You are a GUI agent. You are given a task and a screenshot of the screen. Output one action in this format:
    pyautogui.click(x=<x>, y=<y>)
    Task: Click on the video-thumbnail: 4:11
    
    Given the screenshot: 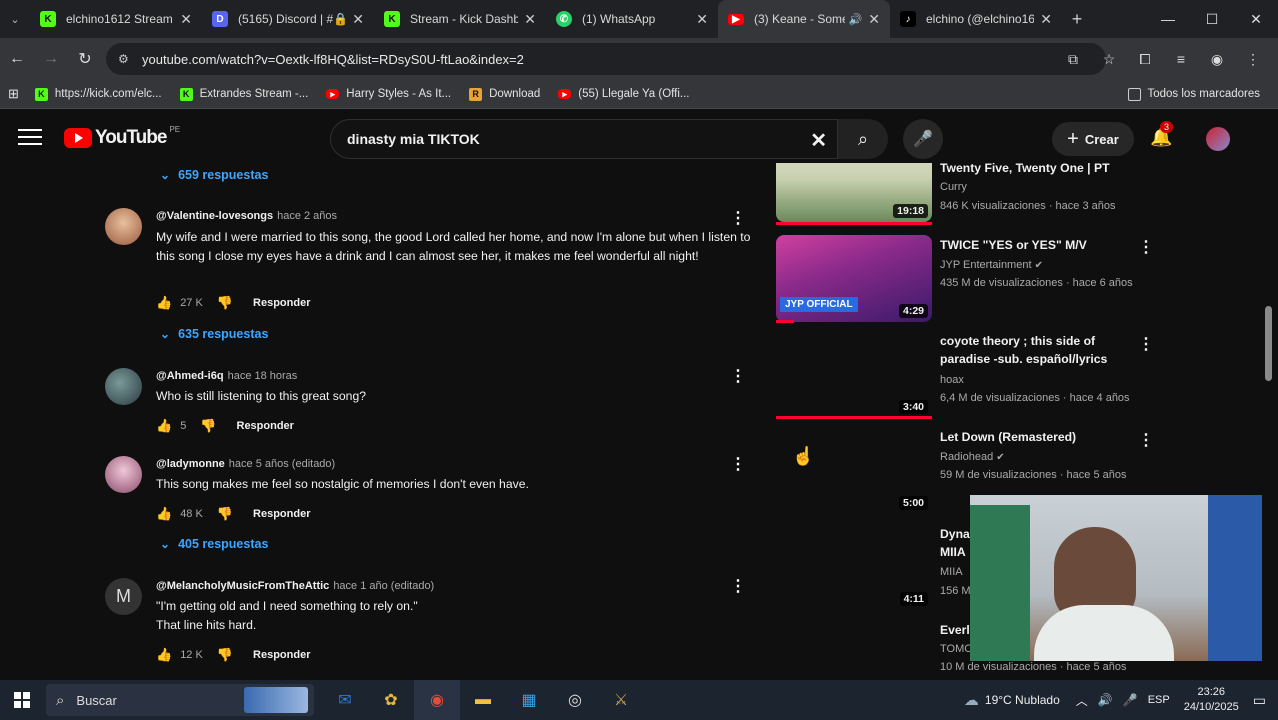 What is the action you would take?
    pyautogui.click(x=854, y=566)
    